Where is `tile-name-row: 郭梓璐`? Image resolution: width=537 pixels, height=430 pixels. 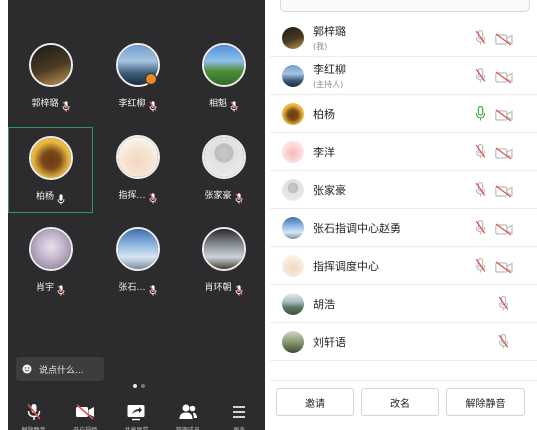 tile-name-row: 郭梓璐 is located at coordinates (50, 103).